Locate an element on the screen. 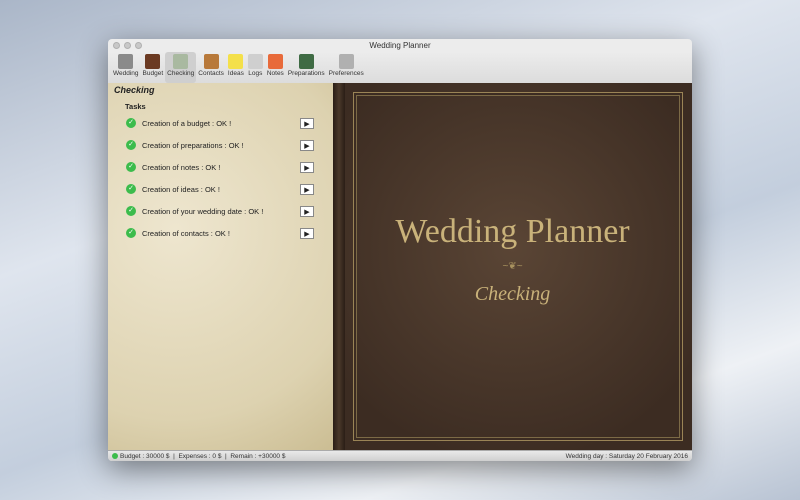 This screenshot has height=500, width=800. remain-status: Remain : +30000 $ is located at coordinates (258, 456).